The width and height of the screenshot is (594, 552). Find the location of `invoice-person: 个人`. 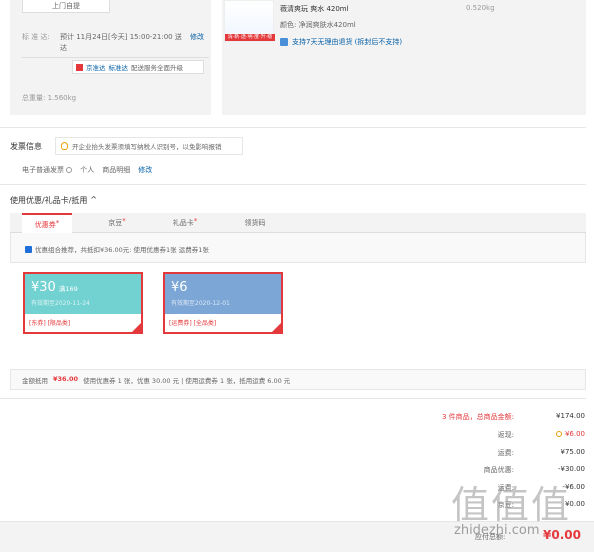

invoice-person: 个人 is located at coordinates (87, 170).